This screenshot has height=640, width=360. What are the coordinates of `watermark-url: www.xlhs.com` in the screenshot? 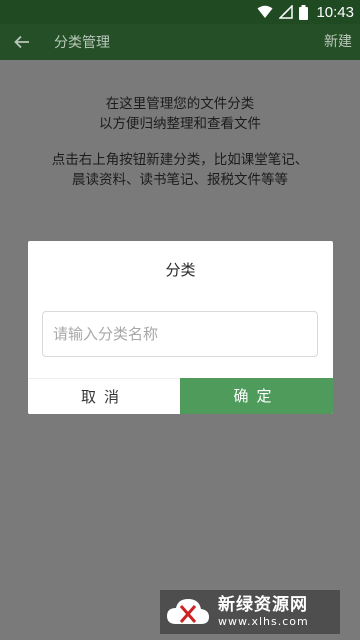 It's located at (263, 621).